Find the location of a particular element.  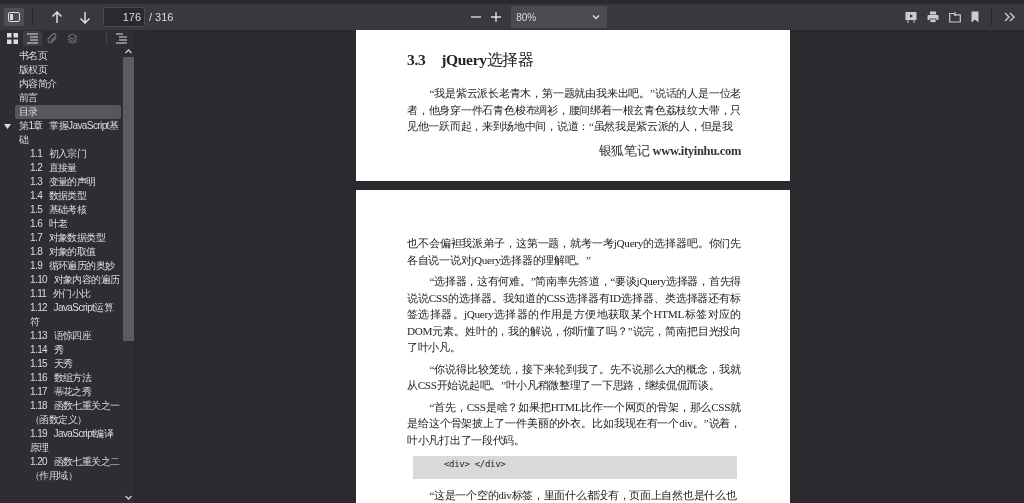

paragraph: “我是紫云派长老青木，第一题就由我来出吧。”说话的人是一位老者，他身穿一件石青色梭布绸衫，腰间绑着一根玄青色荔枝纹大带，只见他一跃而起，来到场地中间，说道：“虽然我是紫云派的人，但是我 is located at coordinates (574, 110).